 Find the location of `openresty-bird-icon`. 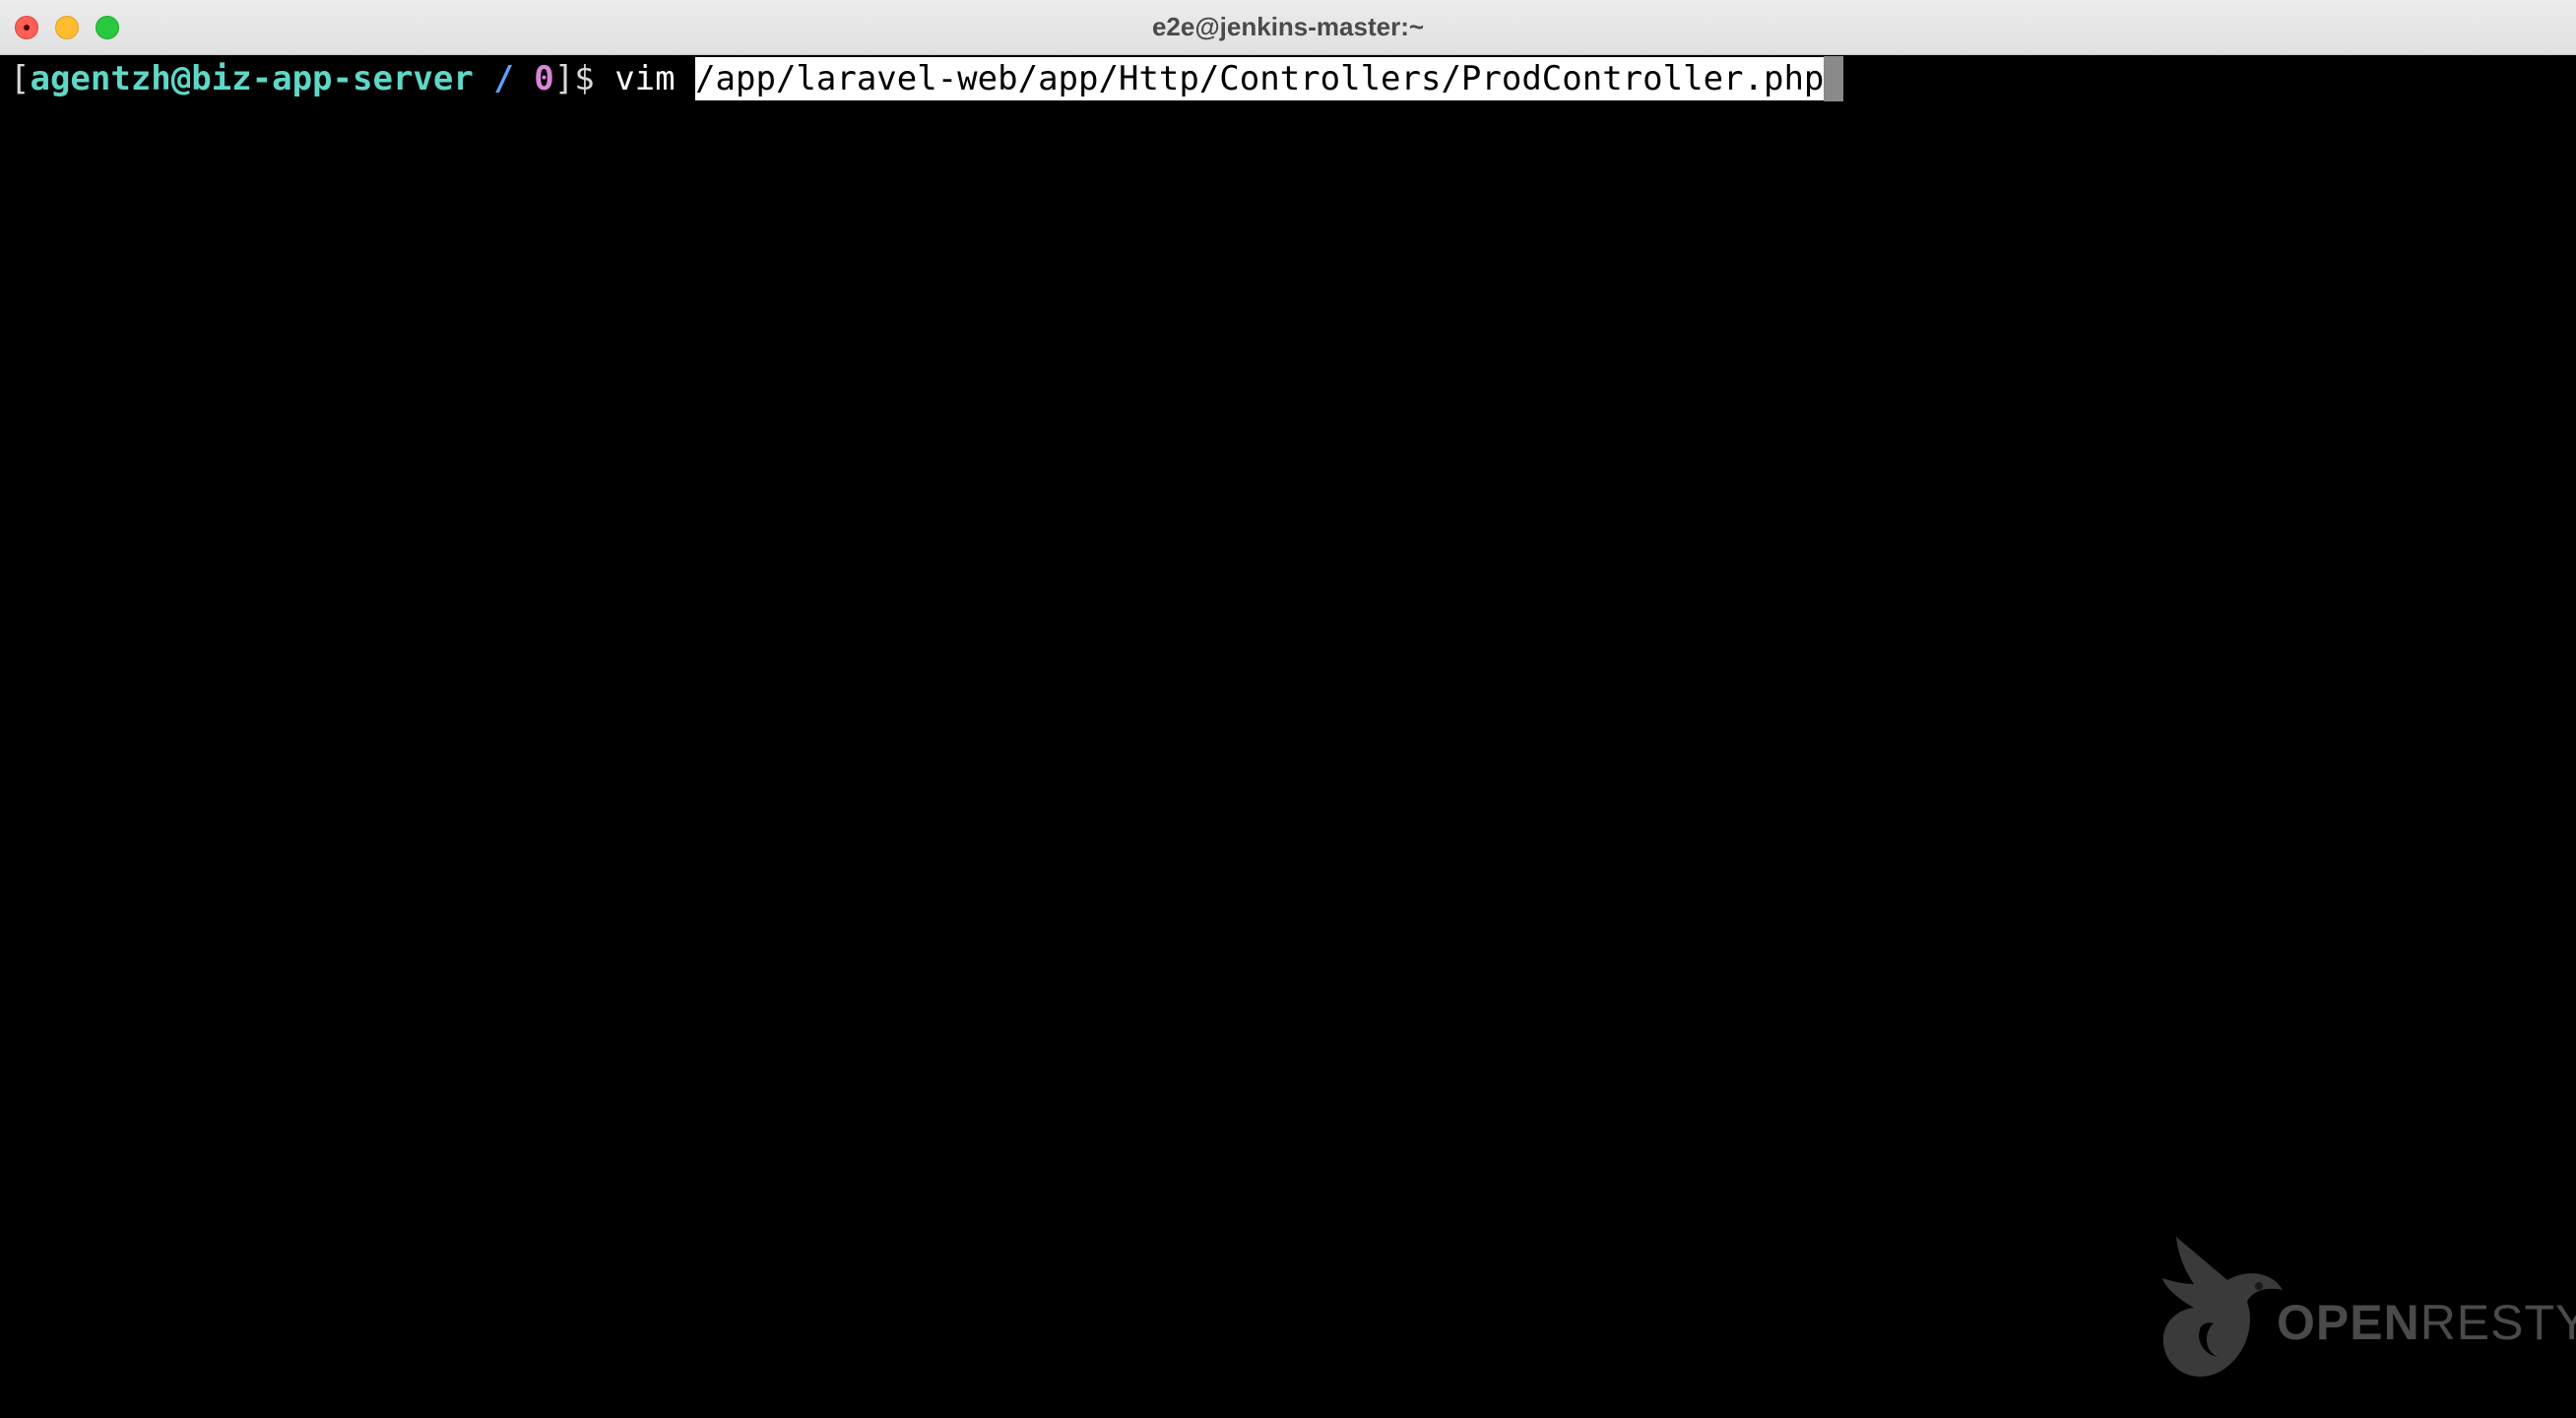

openresty-bird-icon is located at coordinates (2222, 1307).